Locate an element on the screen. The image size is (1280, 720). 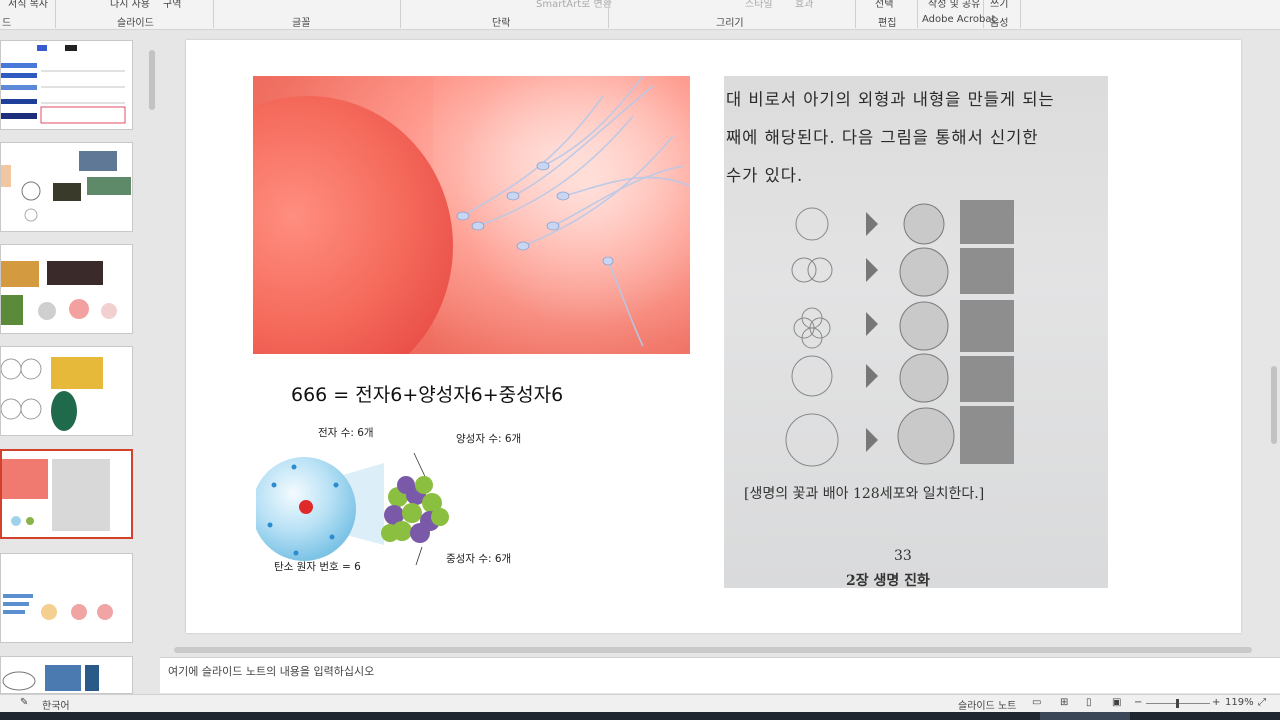
horizontal-scroll-thumb is located at coordinates (713, 650).